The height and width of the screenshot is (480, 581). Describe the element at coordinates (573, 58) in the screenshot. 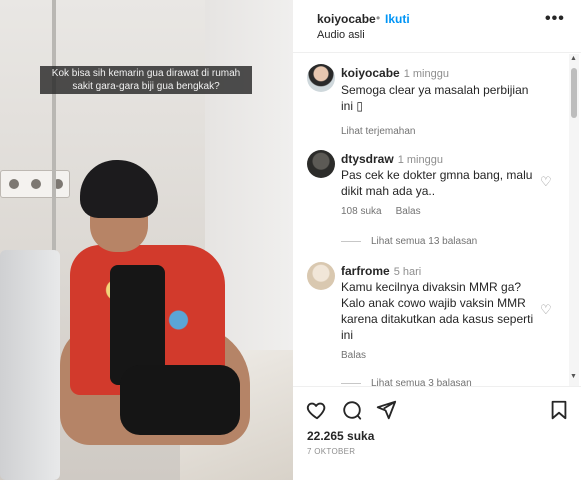

I see `scroll-up-icon: ▲` at that location.